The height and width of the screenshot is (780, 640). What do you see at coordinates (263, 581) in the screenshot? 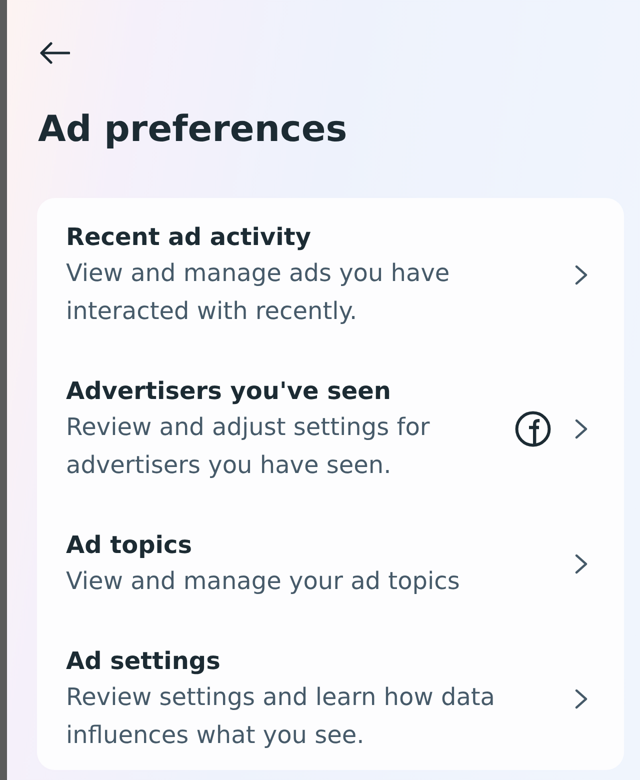
I see `setting-description: View and manage your ad topics` at bounding box center [263, 581].